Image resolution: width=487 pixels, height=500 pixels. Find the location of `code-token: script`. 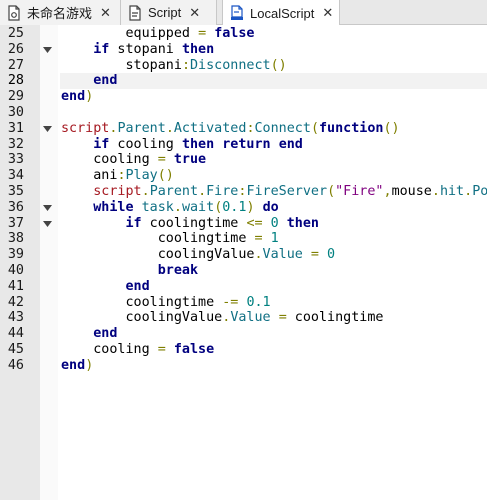

code-token: script is located at coordinates (117, 191).